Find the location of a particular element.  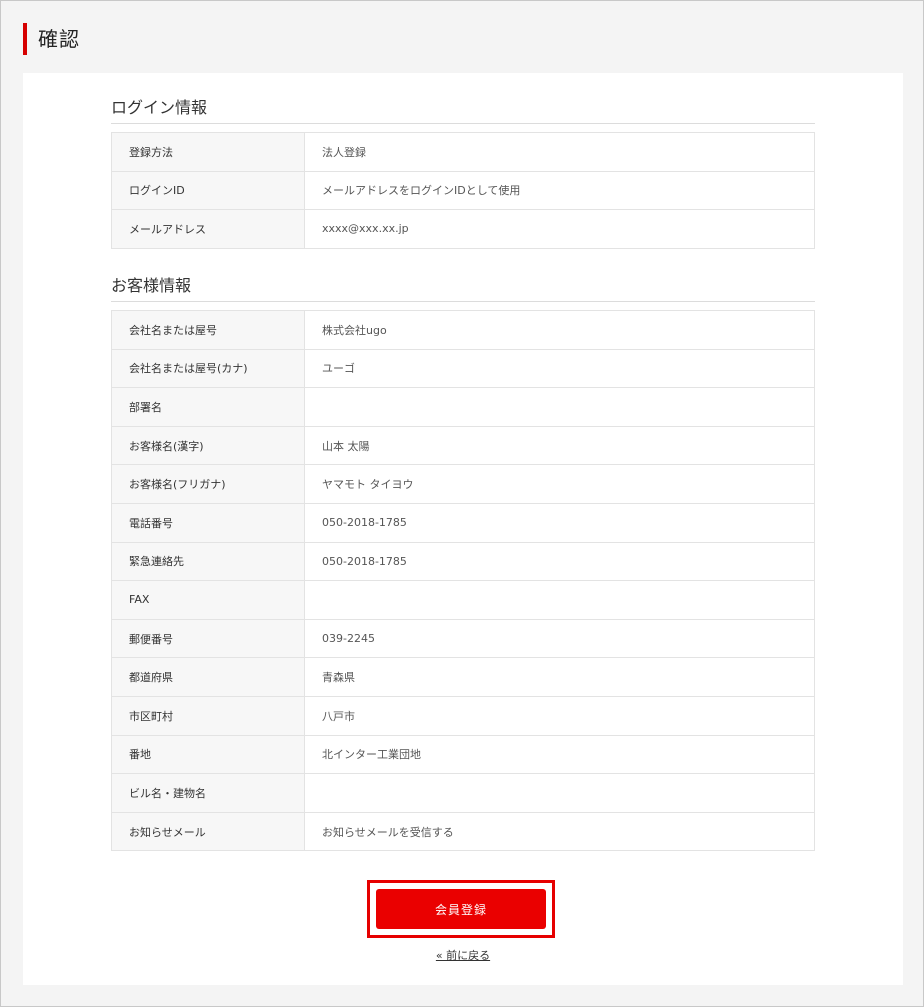

row-label: FAX is located at coordinates (208, 600).